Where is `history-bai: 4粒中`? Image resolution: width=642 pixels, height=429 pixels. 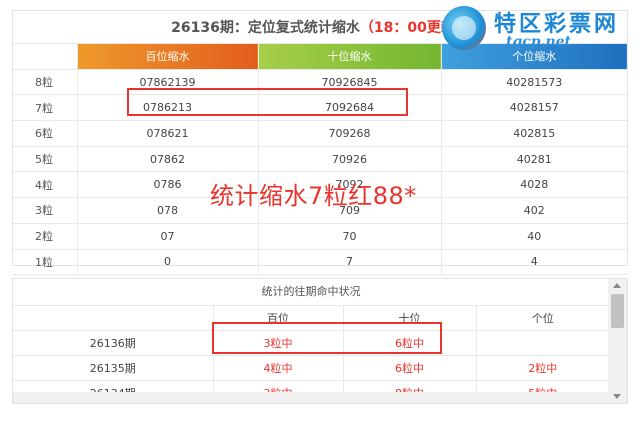
history-bai: 4粒中 is located at coordinates (278, 368).